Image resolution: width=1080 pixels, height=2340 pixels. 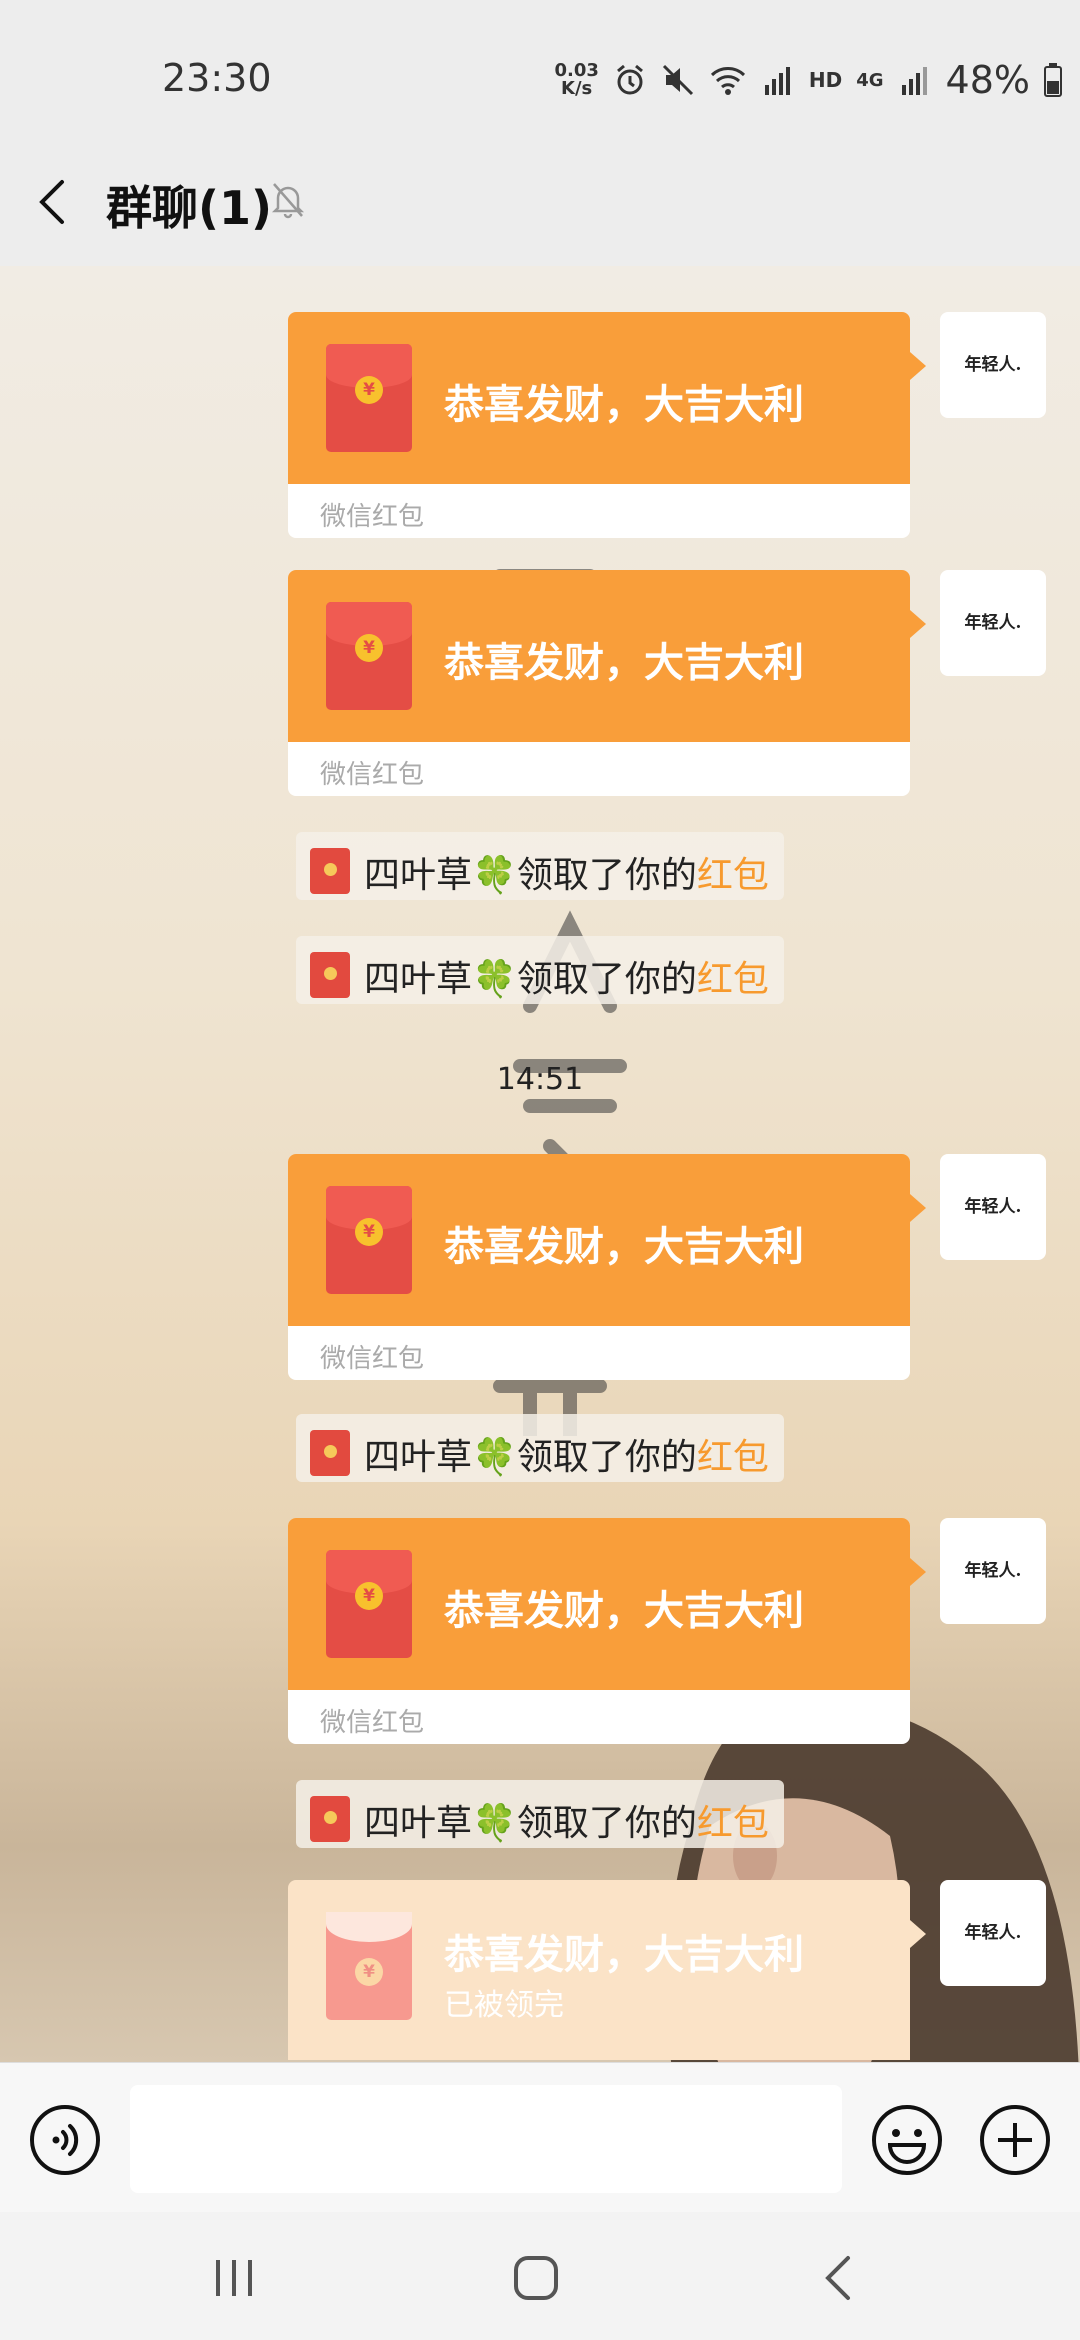 What do you see at coordinates (1053, 80) in the screenshot?
I see `battery-icon` at bounding box center [1053, 80].